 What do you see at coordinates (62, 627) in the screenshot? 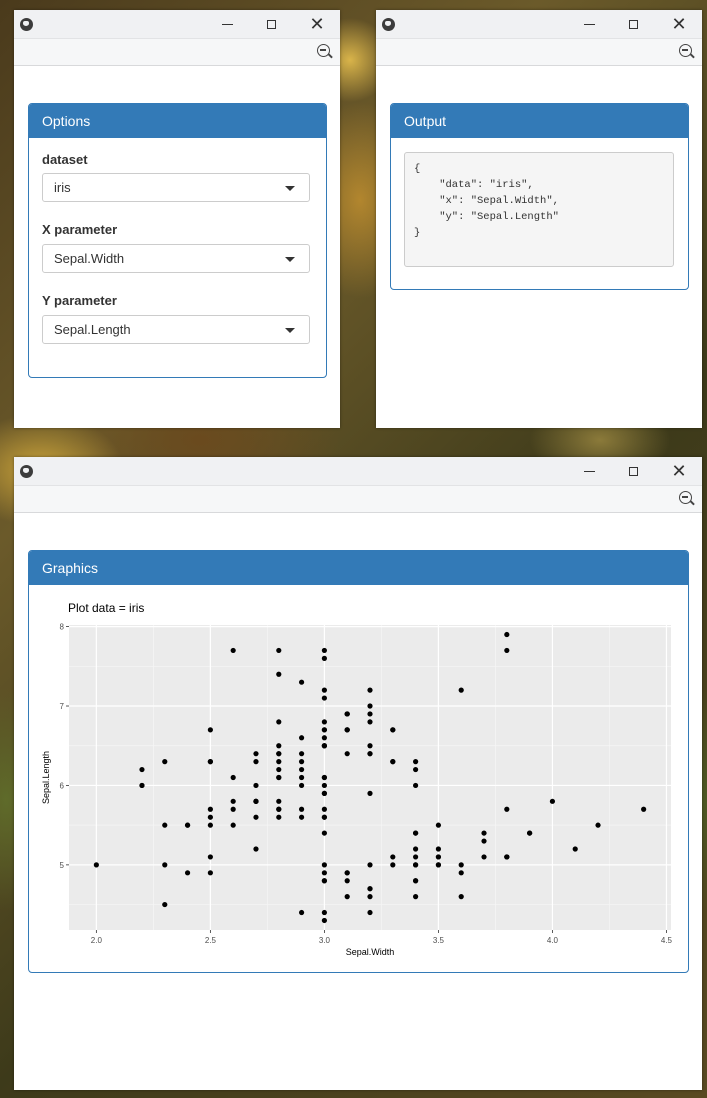
I see `y-tick-label: 8` at bounding box center [62, 627].